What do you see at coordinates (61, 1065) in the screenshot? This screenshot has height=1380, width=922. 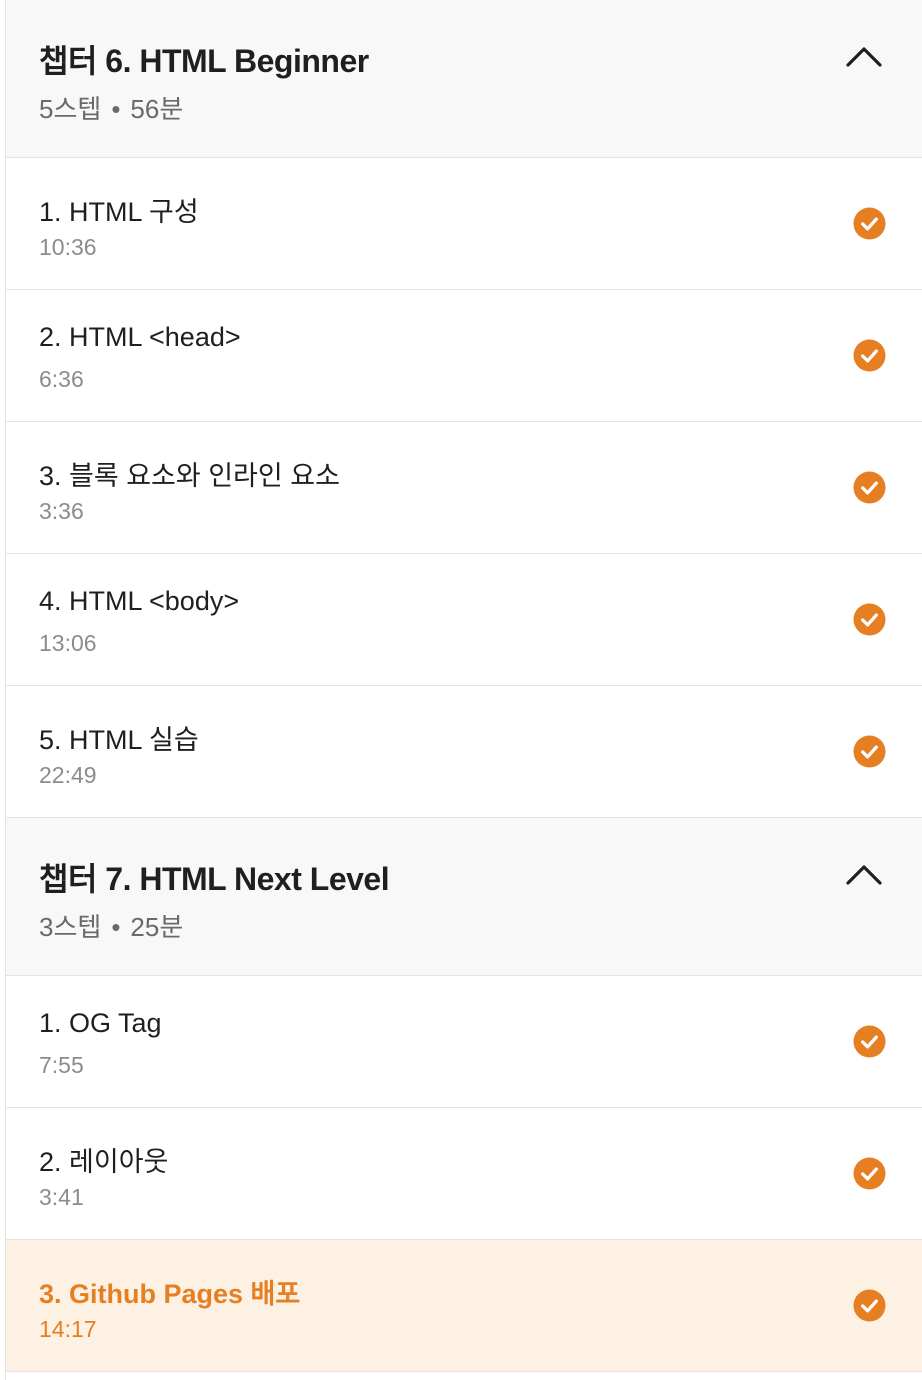 I see `lesson-duration: 7:55` at bounding box center [61, 1065].